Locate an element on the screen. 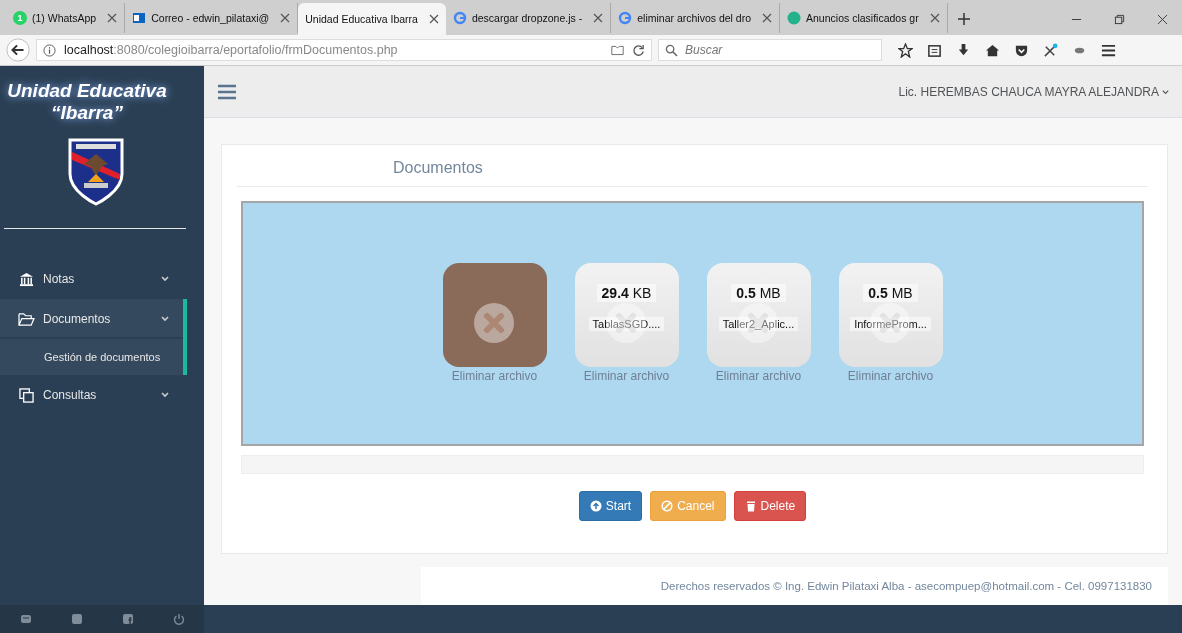  info-icon is located at coordinates (49, 50).